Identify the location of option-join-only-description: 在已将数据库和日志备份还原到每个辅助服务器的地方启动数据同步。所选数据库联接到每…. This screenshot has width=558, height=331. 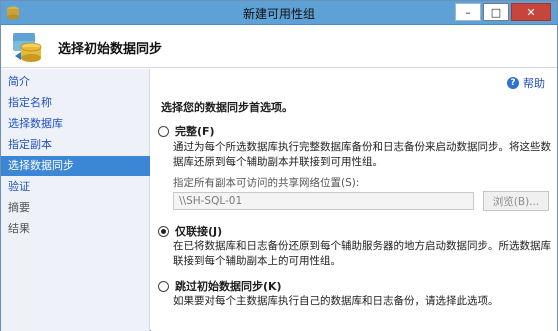
(362, 253).